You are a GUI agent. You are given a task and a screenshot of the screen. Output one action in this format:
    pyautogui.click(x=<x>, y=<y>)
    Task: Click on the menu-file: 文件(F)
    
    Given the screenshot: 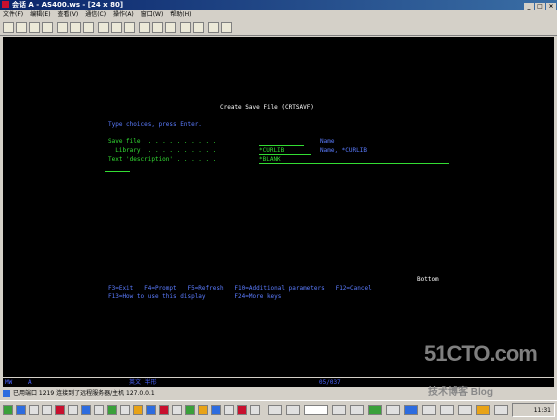 What is the action you would take?
    pyautogui.click(x=13, y=14)
    